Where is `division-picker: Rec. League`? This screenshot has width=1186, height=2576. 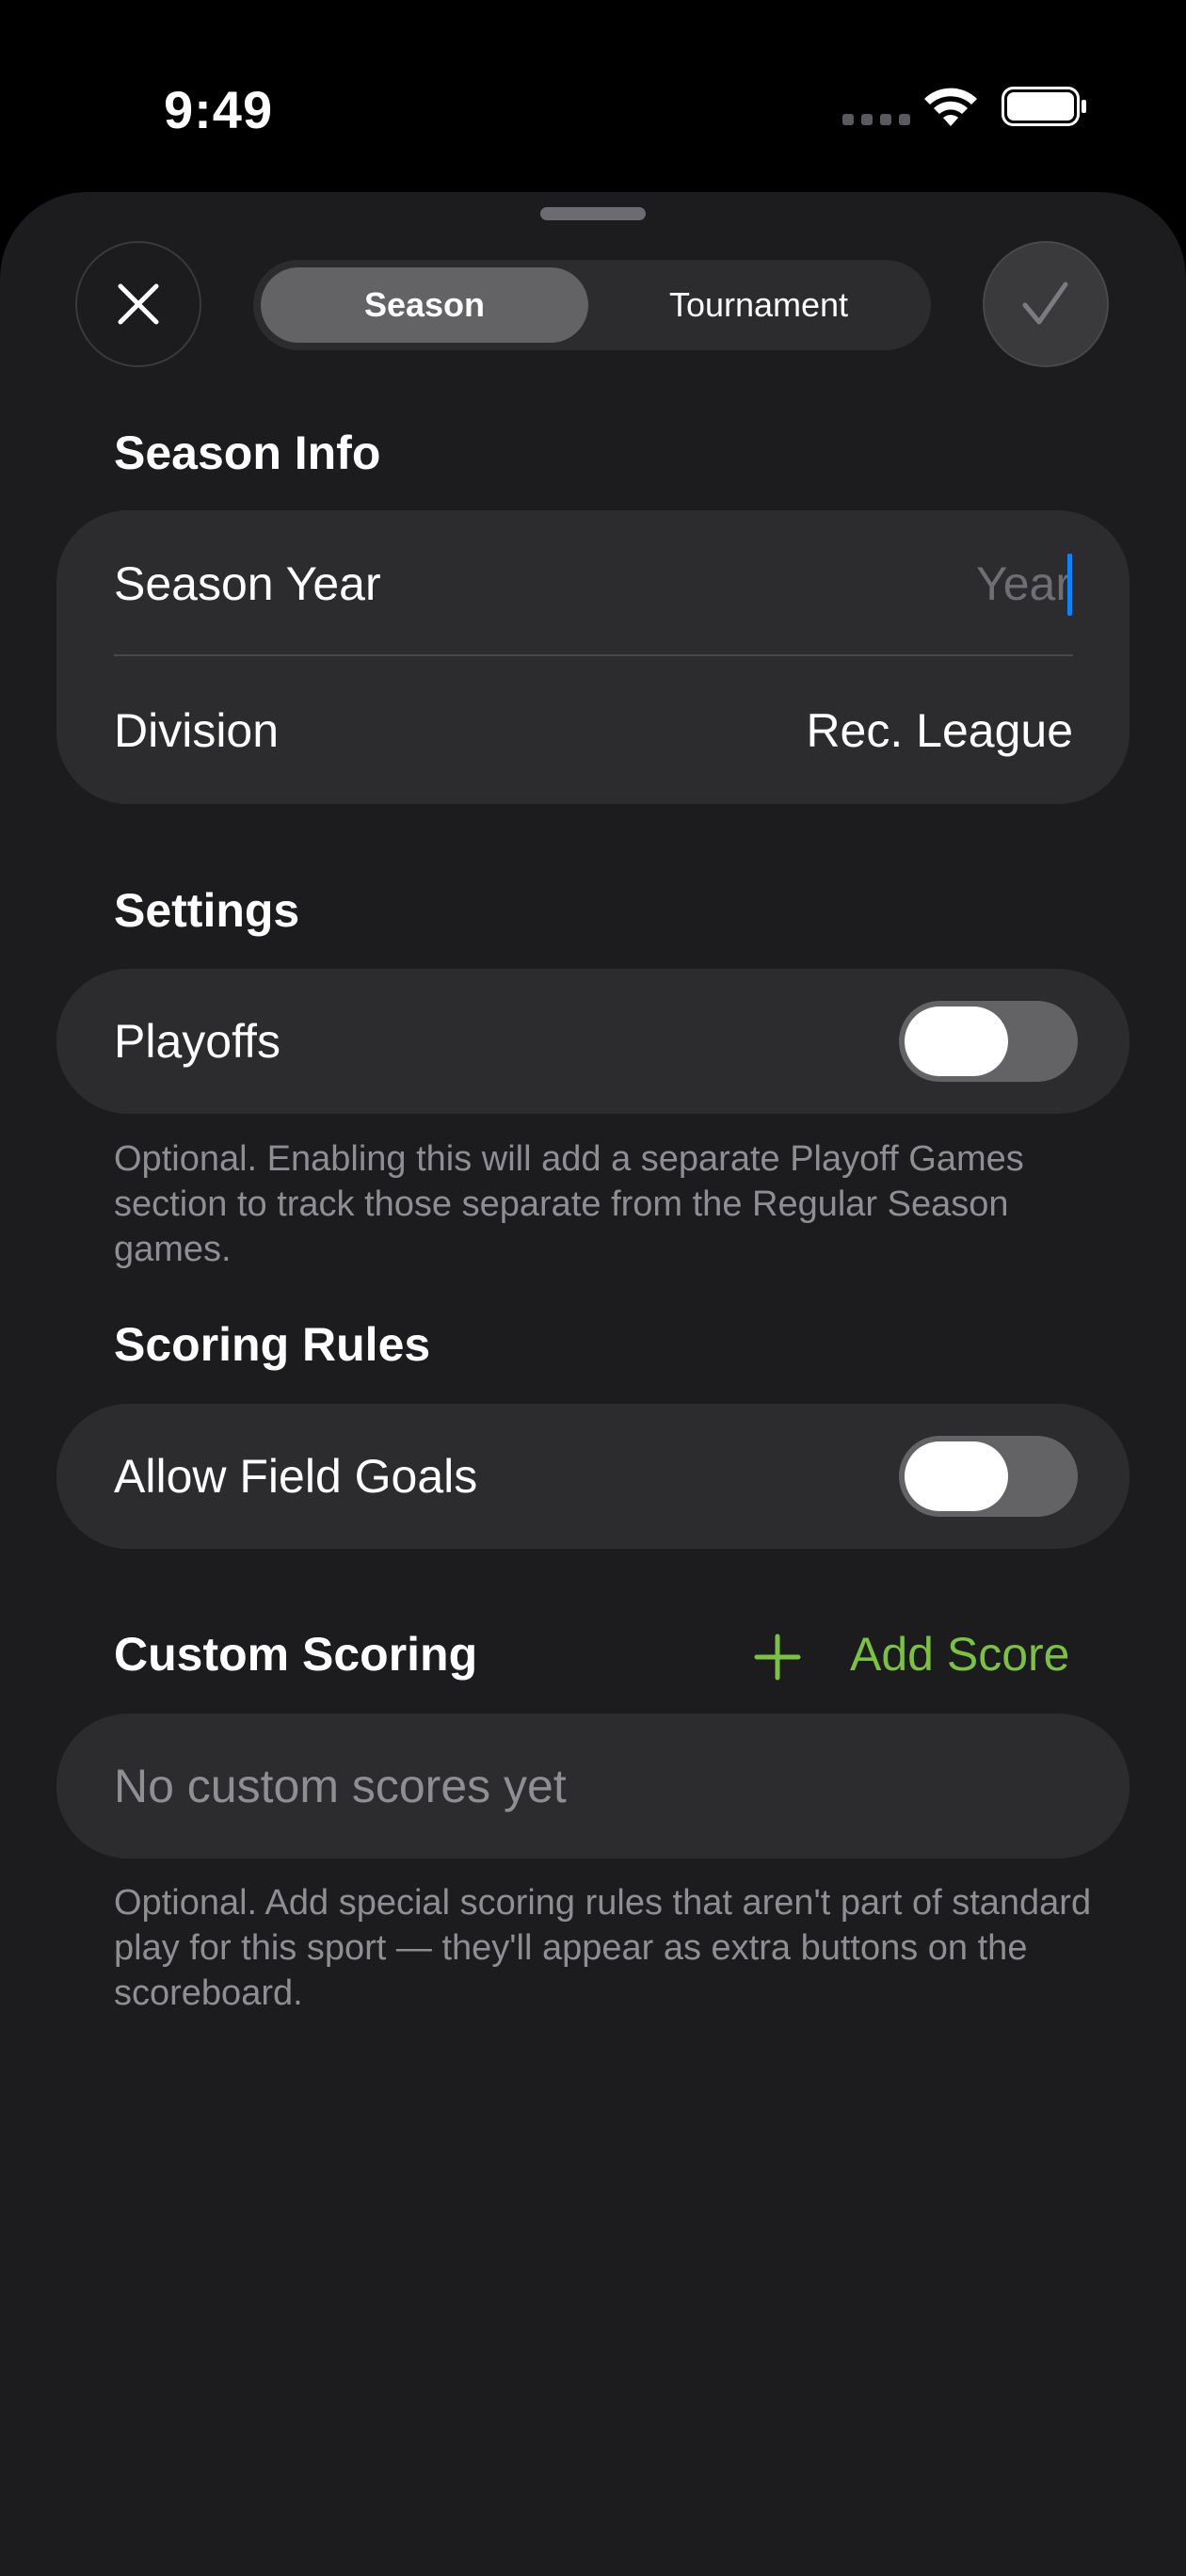
division-picker: Rec. League is located at coordinates (939, 730).